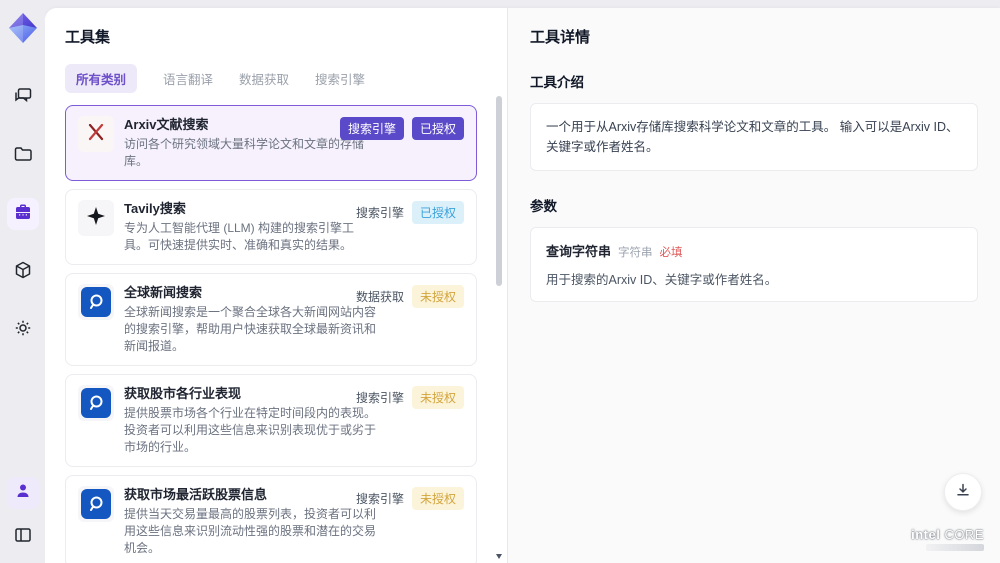 The height and width of the screenshot is (563, 1000). Describe the element at coordinates (671, 253) in the screenshot. I see `param-required-flag: 必填` at that location.